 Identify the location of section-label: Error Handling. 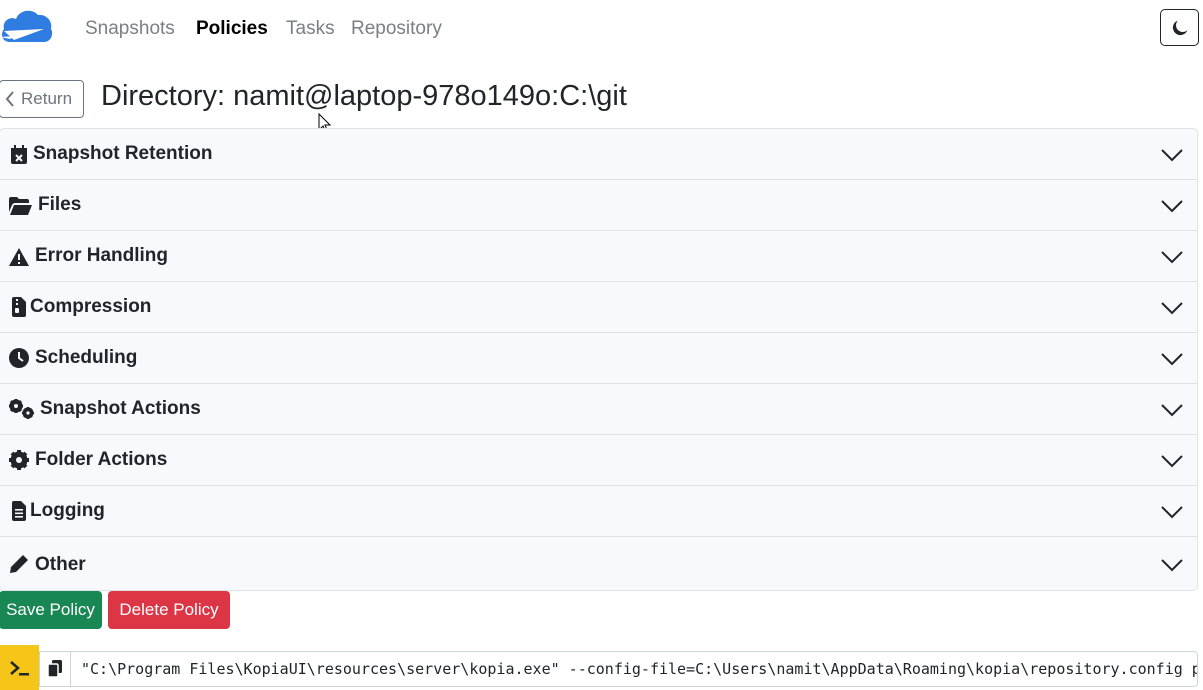
(102, 255).